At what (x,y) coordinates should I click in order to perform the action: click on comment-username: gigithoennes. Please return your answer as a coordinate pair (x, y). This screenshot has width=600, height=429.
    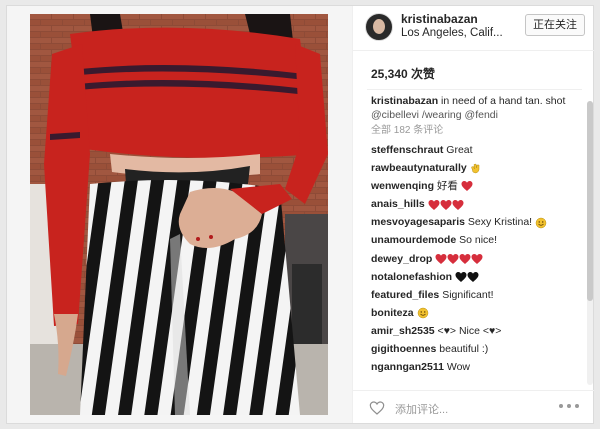
    Looking at the image, I should click on (403, 349).